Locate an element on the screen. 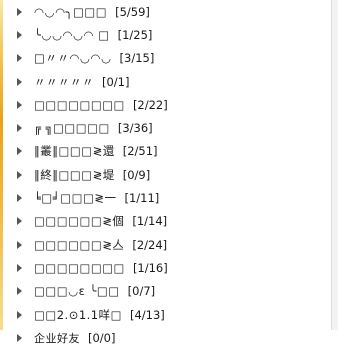  group-count: [1/25] is located at coordinates (135, 34).